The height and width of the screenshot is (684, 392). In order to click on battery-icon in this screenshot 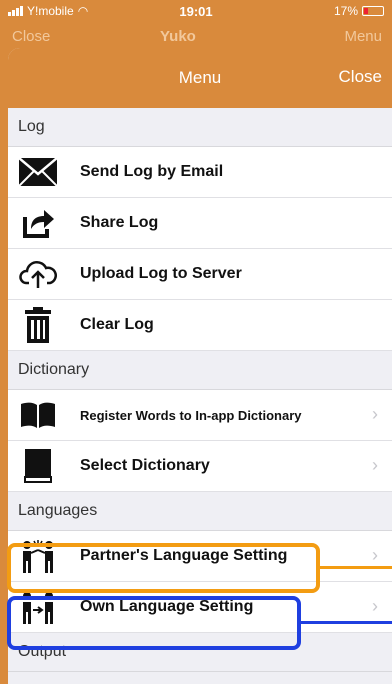, I will do `click(373, 11)`.